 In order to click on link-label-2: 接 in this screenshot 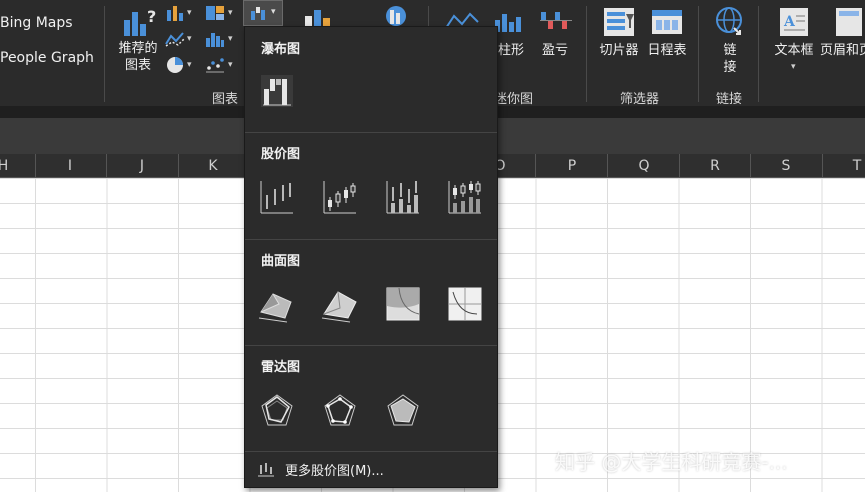, I will do `click(730, 67)`.